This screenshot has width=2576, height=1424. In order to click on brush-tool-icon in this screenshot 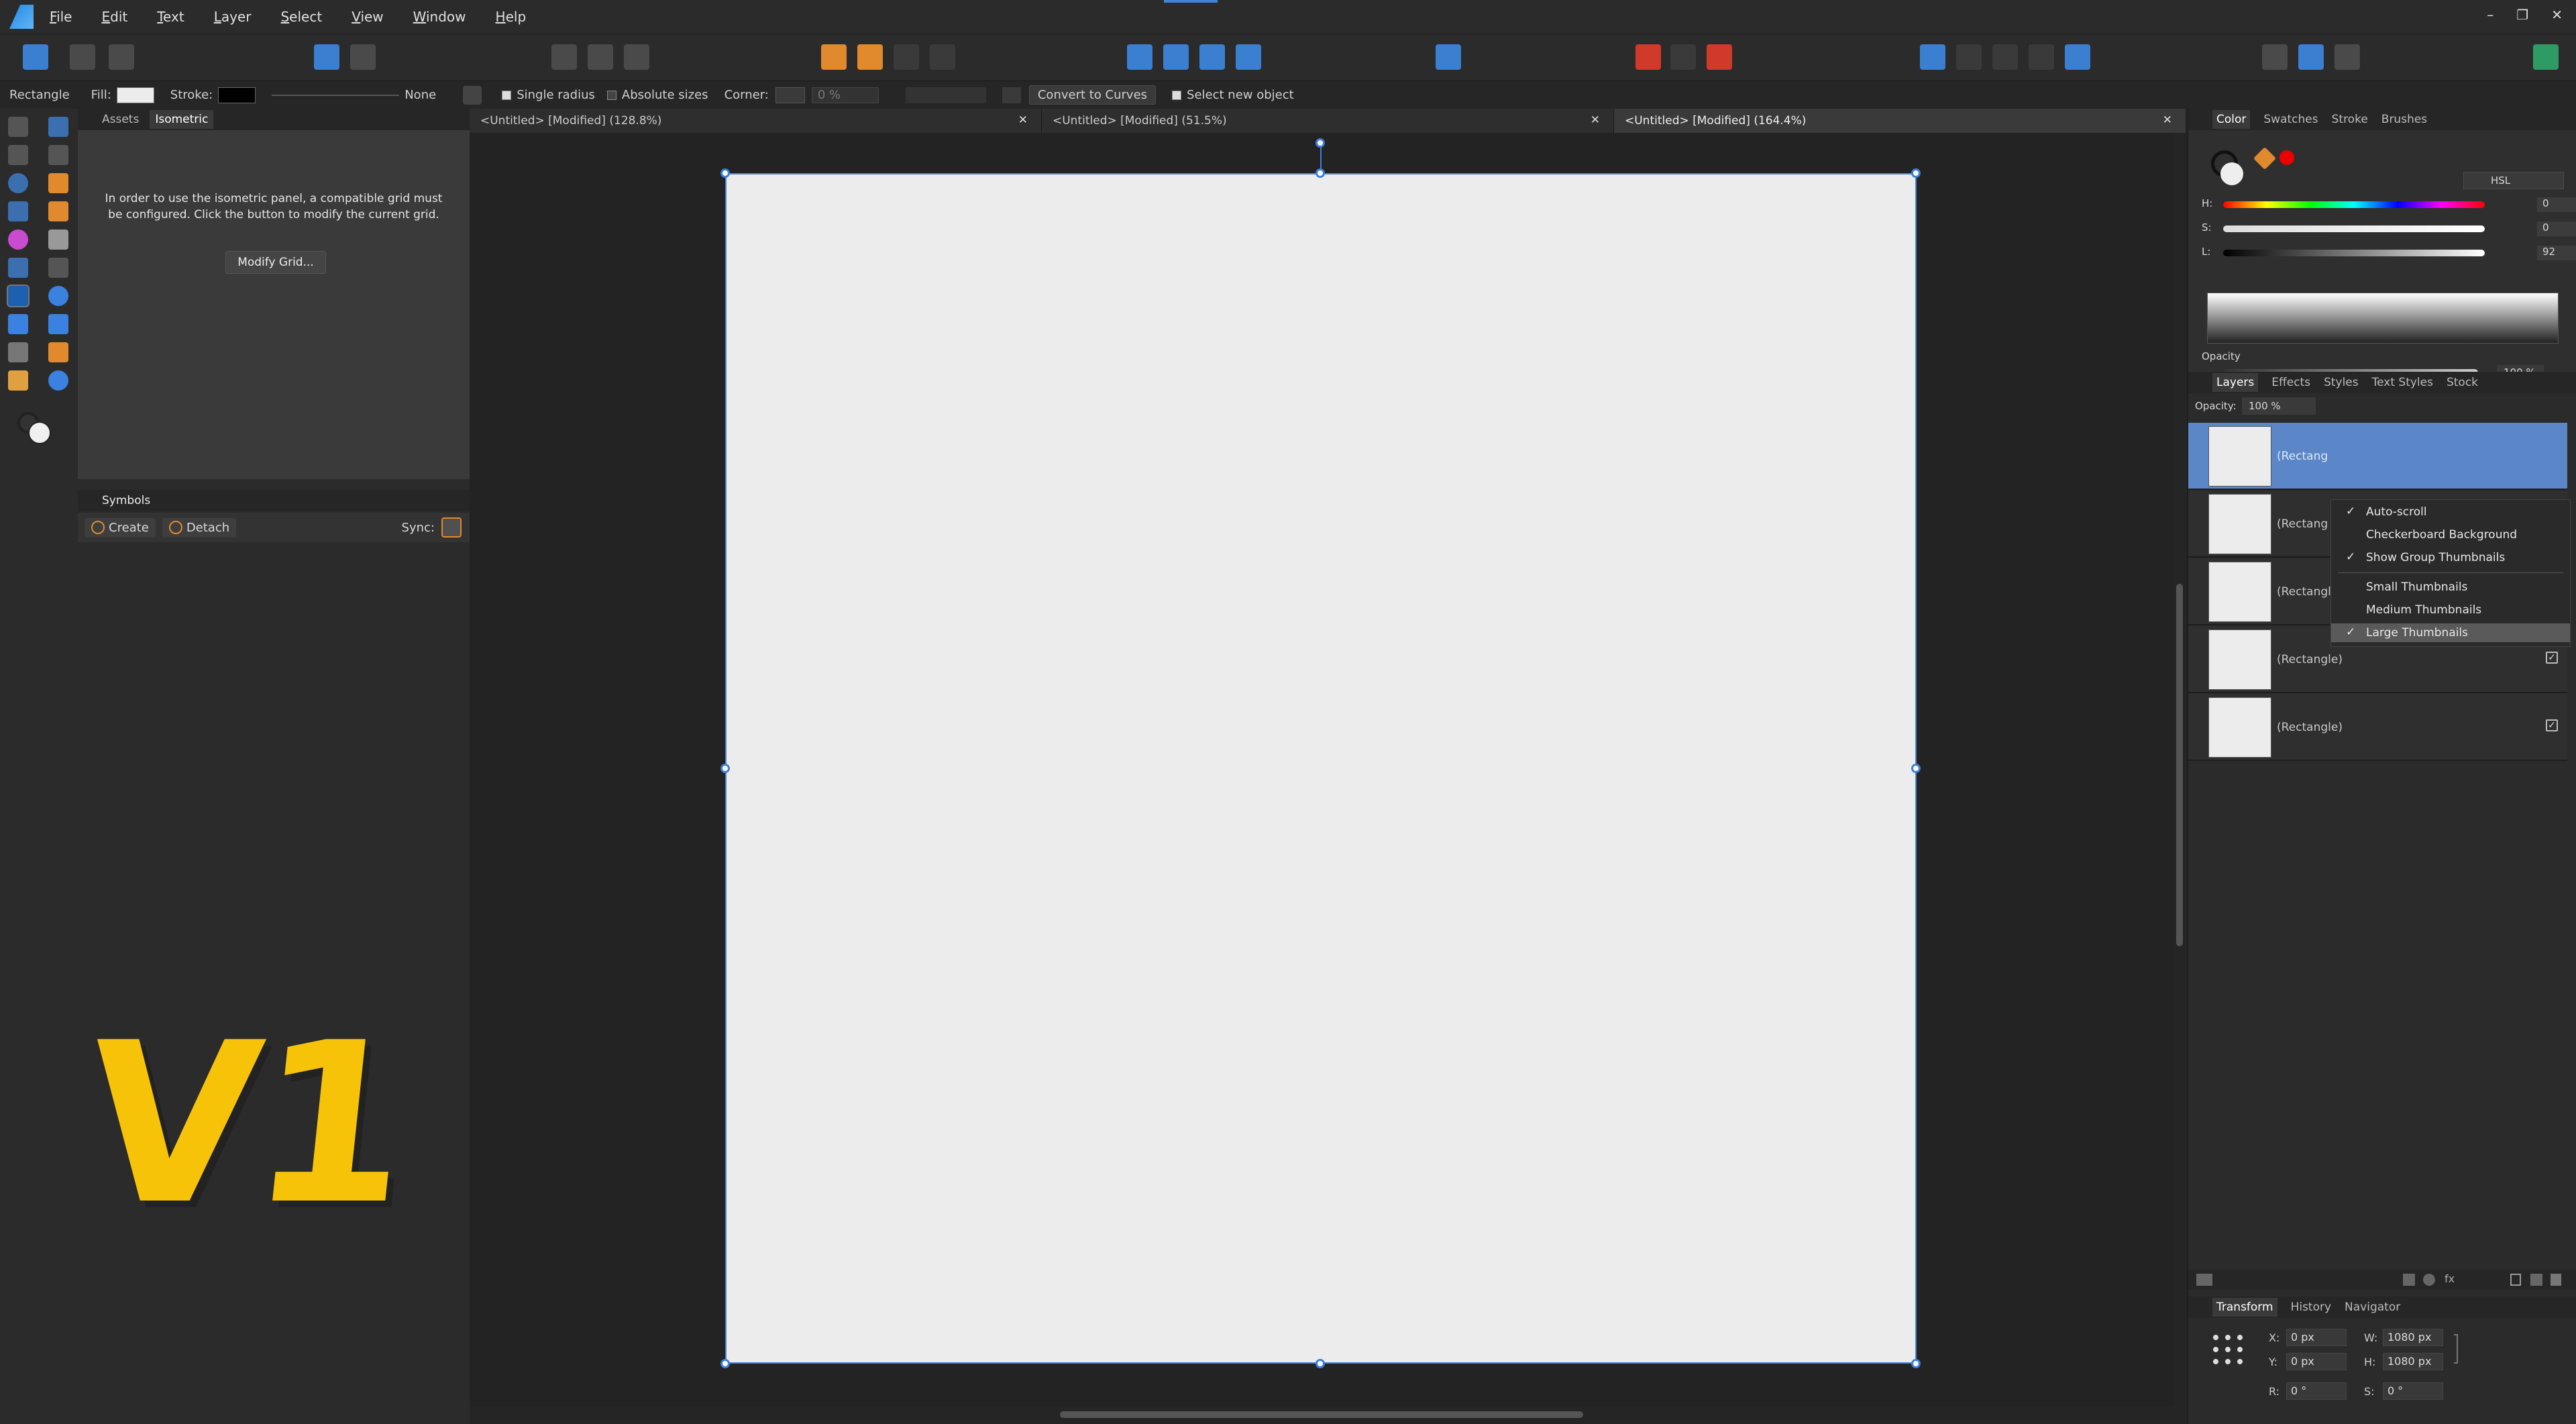, I will do `click(58, 211)`.